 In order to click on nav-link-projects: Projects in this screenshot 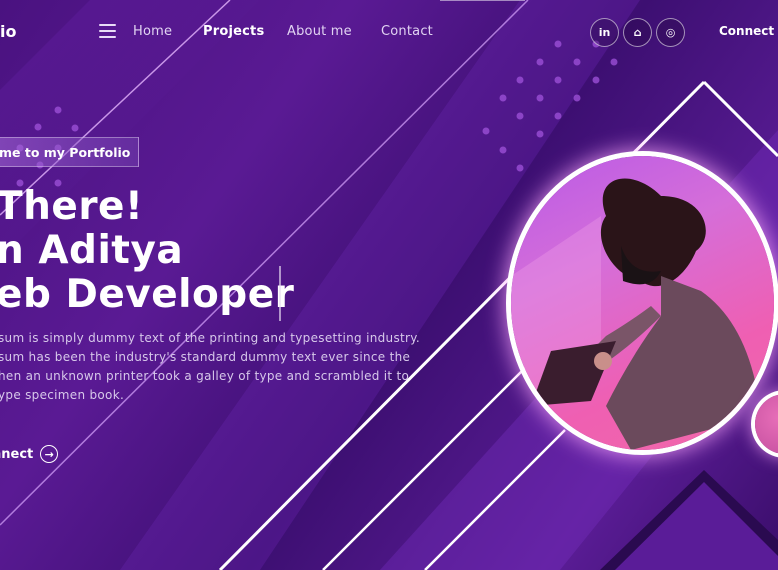, I will do `click(233, 31)`.